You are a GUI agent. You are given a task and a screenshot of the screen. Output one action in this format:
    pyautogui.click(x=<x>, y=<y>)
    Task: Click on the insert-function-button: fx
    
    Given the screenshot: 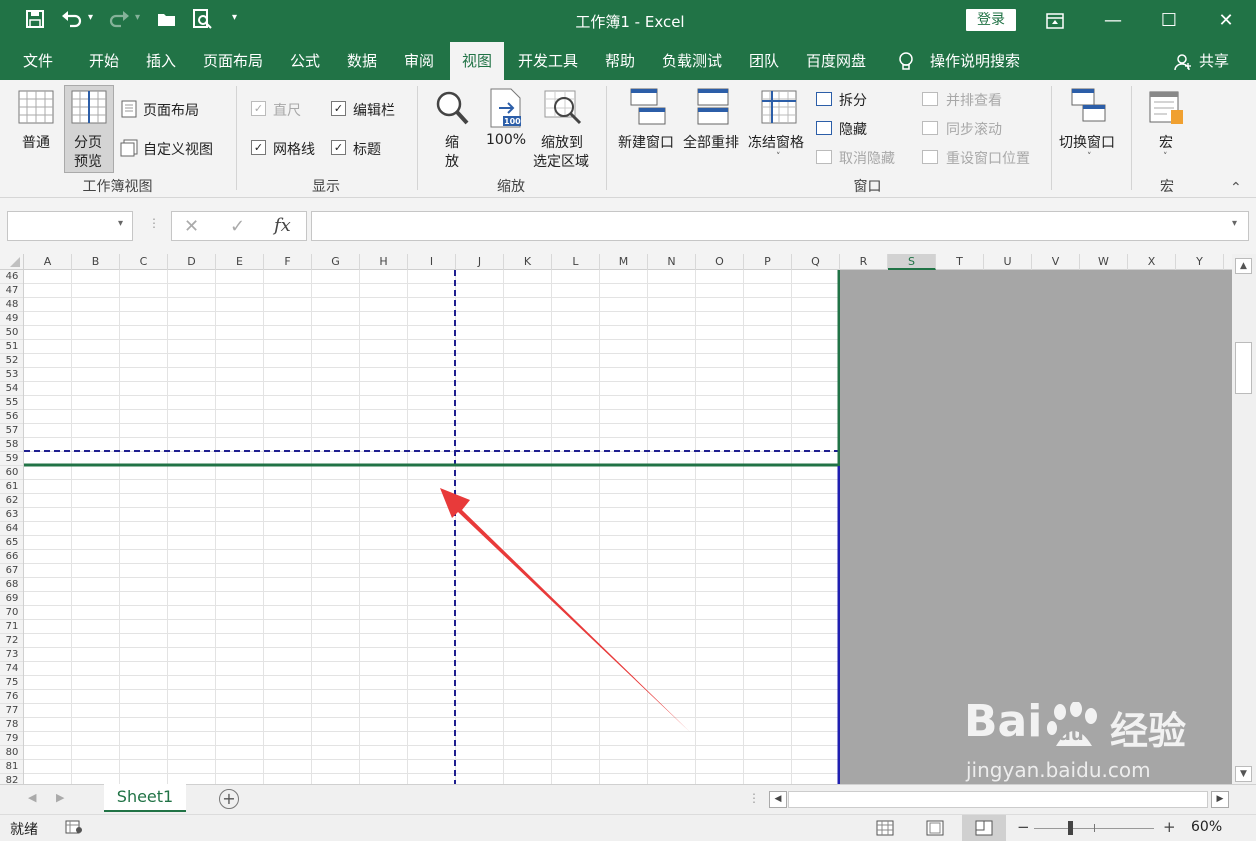 What is the action you would take?
    pyautogui.click(x=282, y=225)
    